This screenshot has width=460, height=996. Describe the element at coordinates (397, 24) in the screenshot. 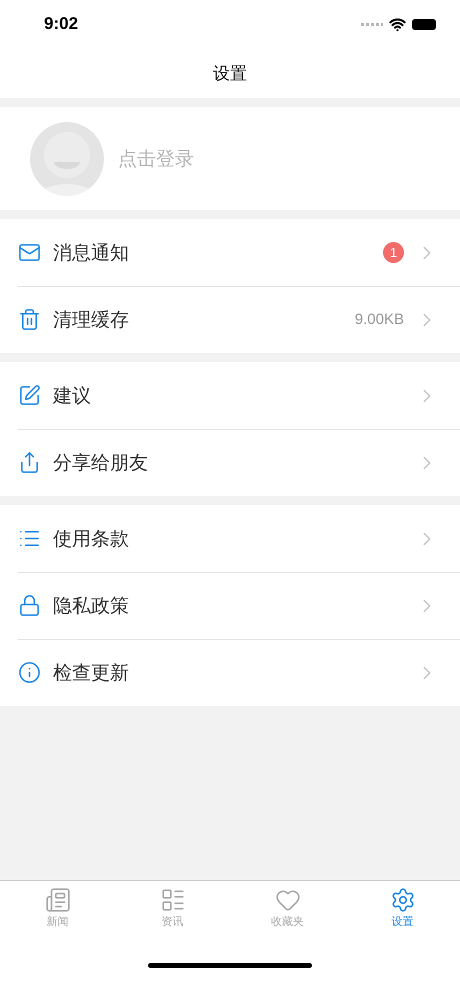

I see `wifi-icon` at that location.